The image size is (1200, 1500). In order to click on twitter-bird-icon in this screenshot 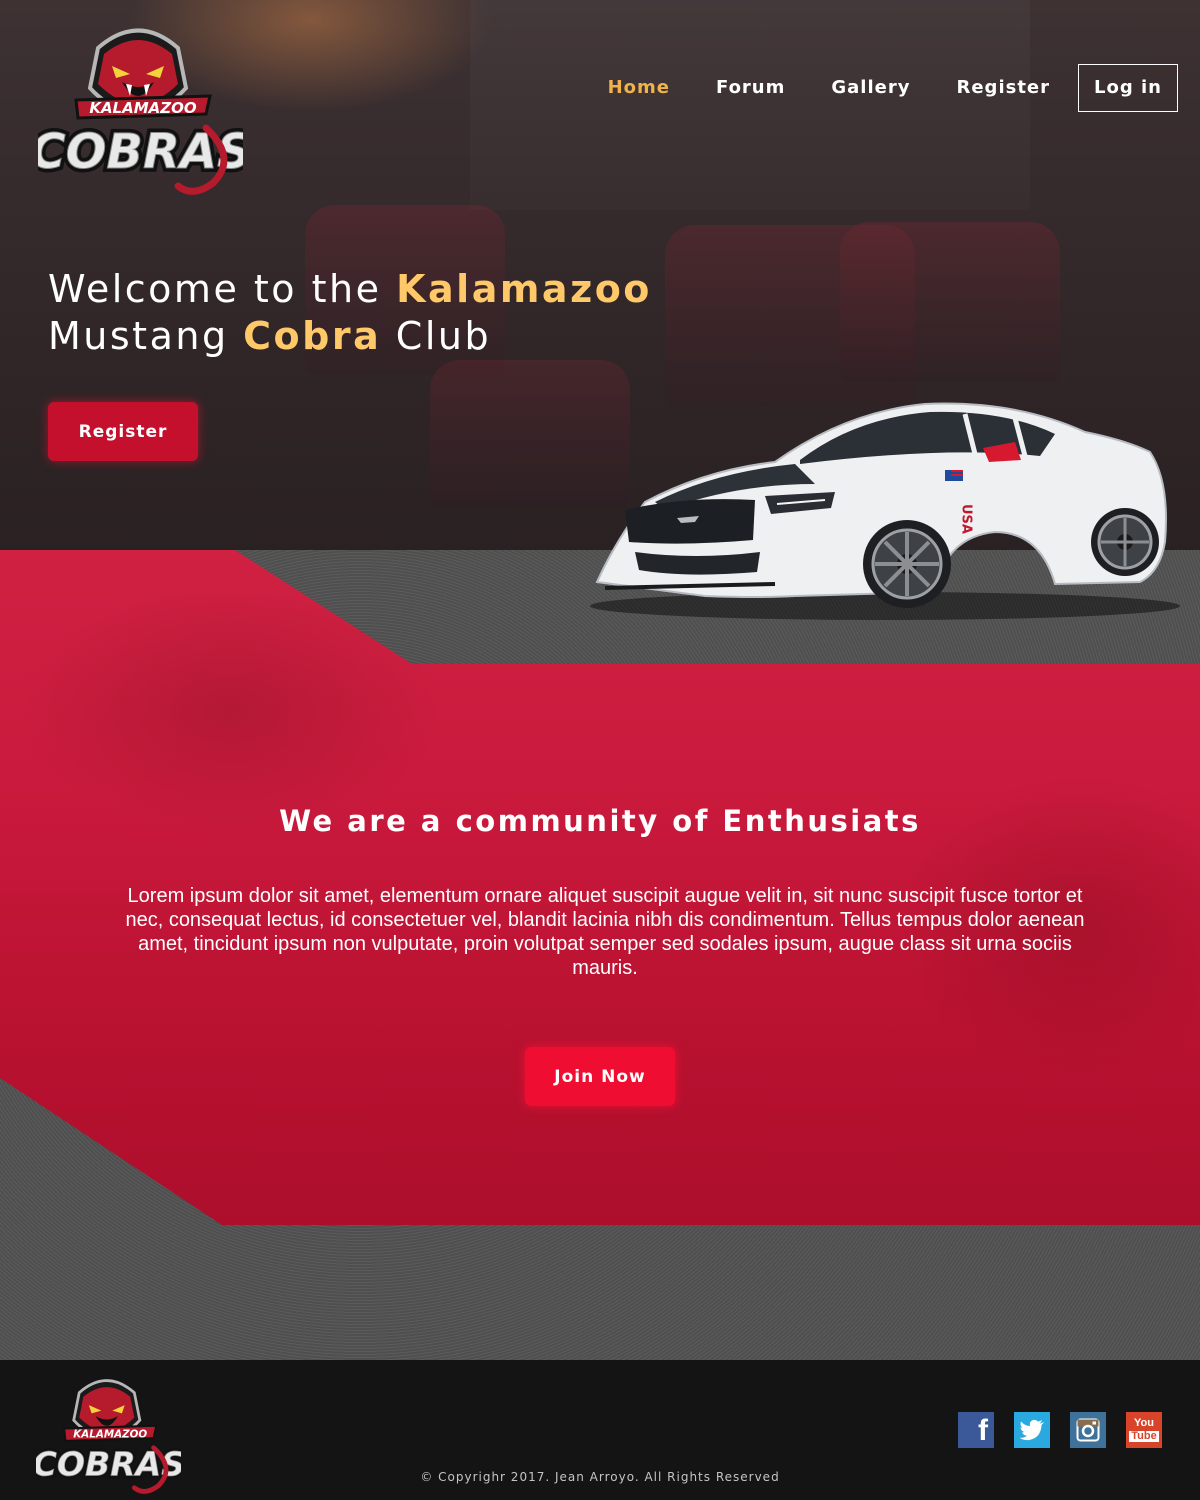, I will do `click(1031, 1430)`.